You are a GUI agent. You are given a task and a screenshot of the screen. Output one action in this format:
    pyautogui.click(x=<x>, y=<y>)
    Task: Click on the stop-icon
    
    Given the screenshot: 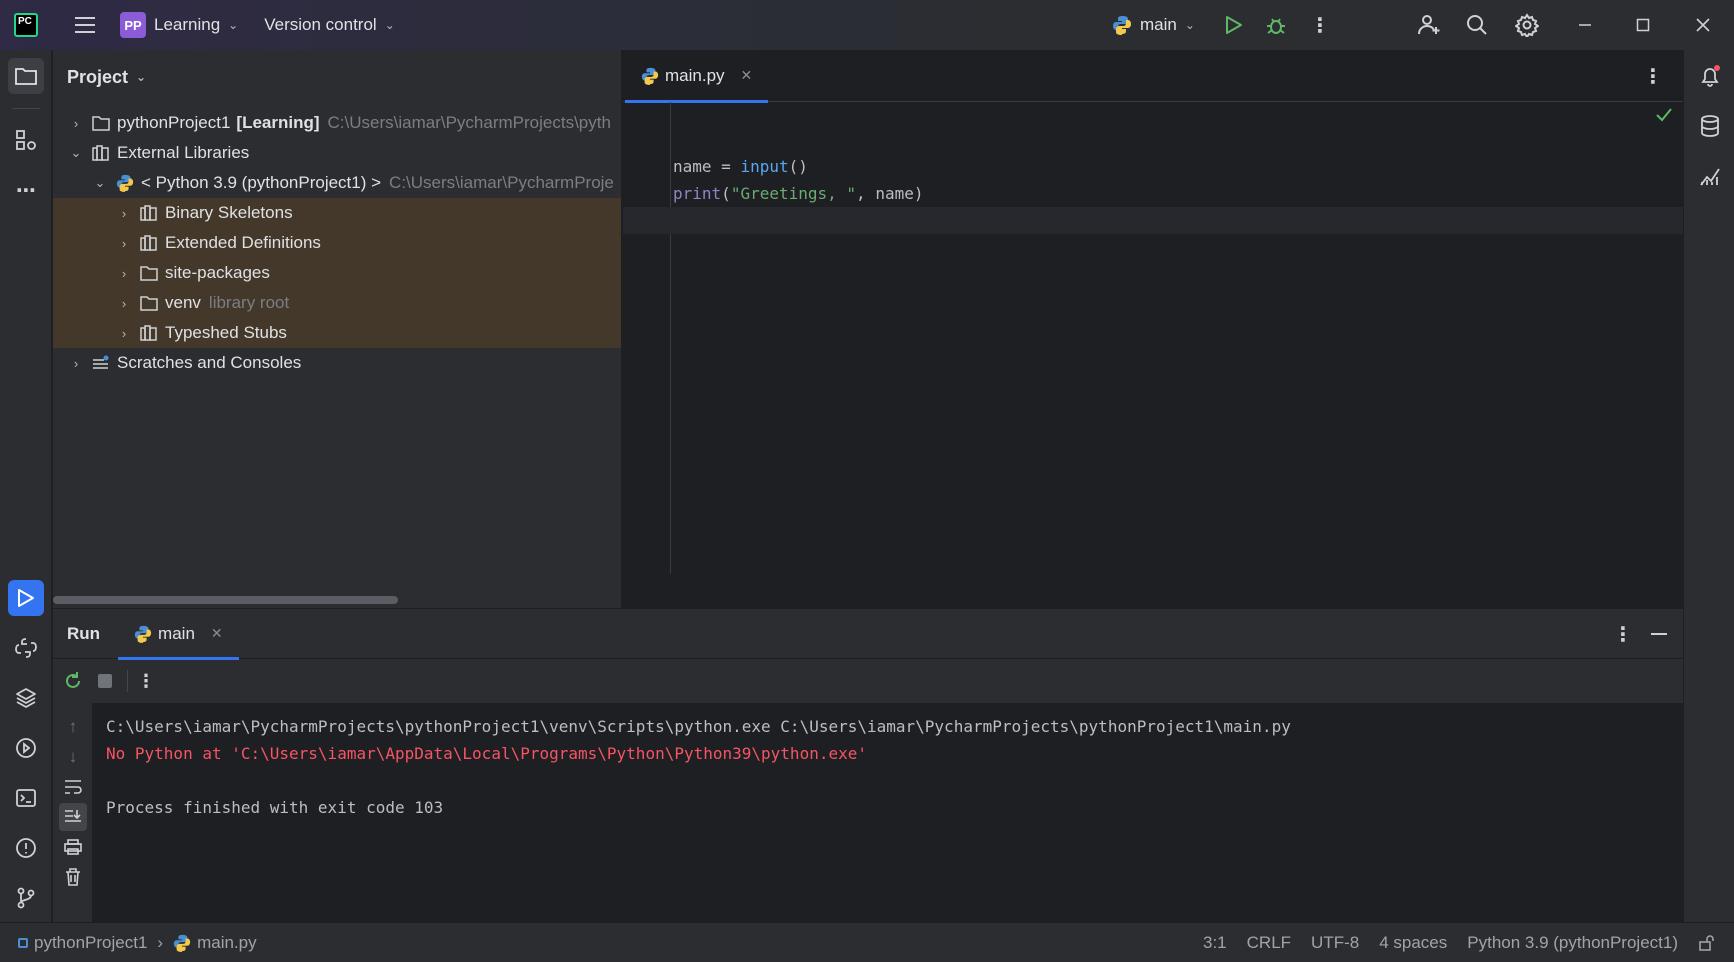 What is the action you would take?
    pyautogui.click(x=105, y=681)
    